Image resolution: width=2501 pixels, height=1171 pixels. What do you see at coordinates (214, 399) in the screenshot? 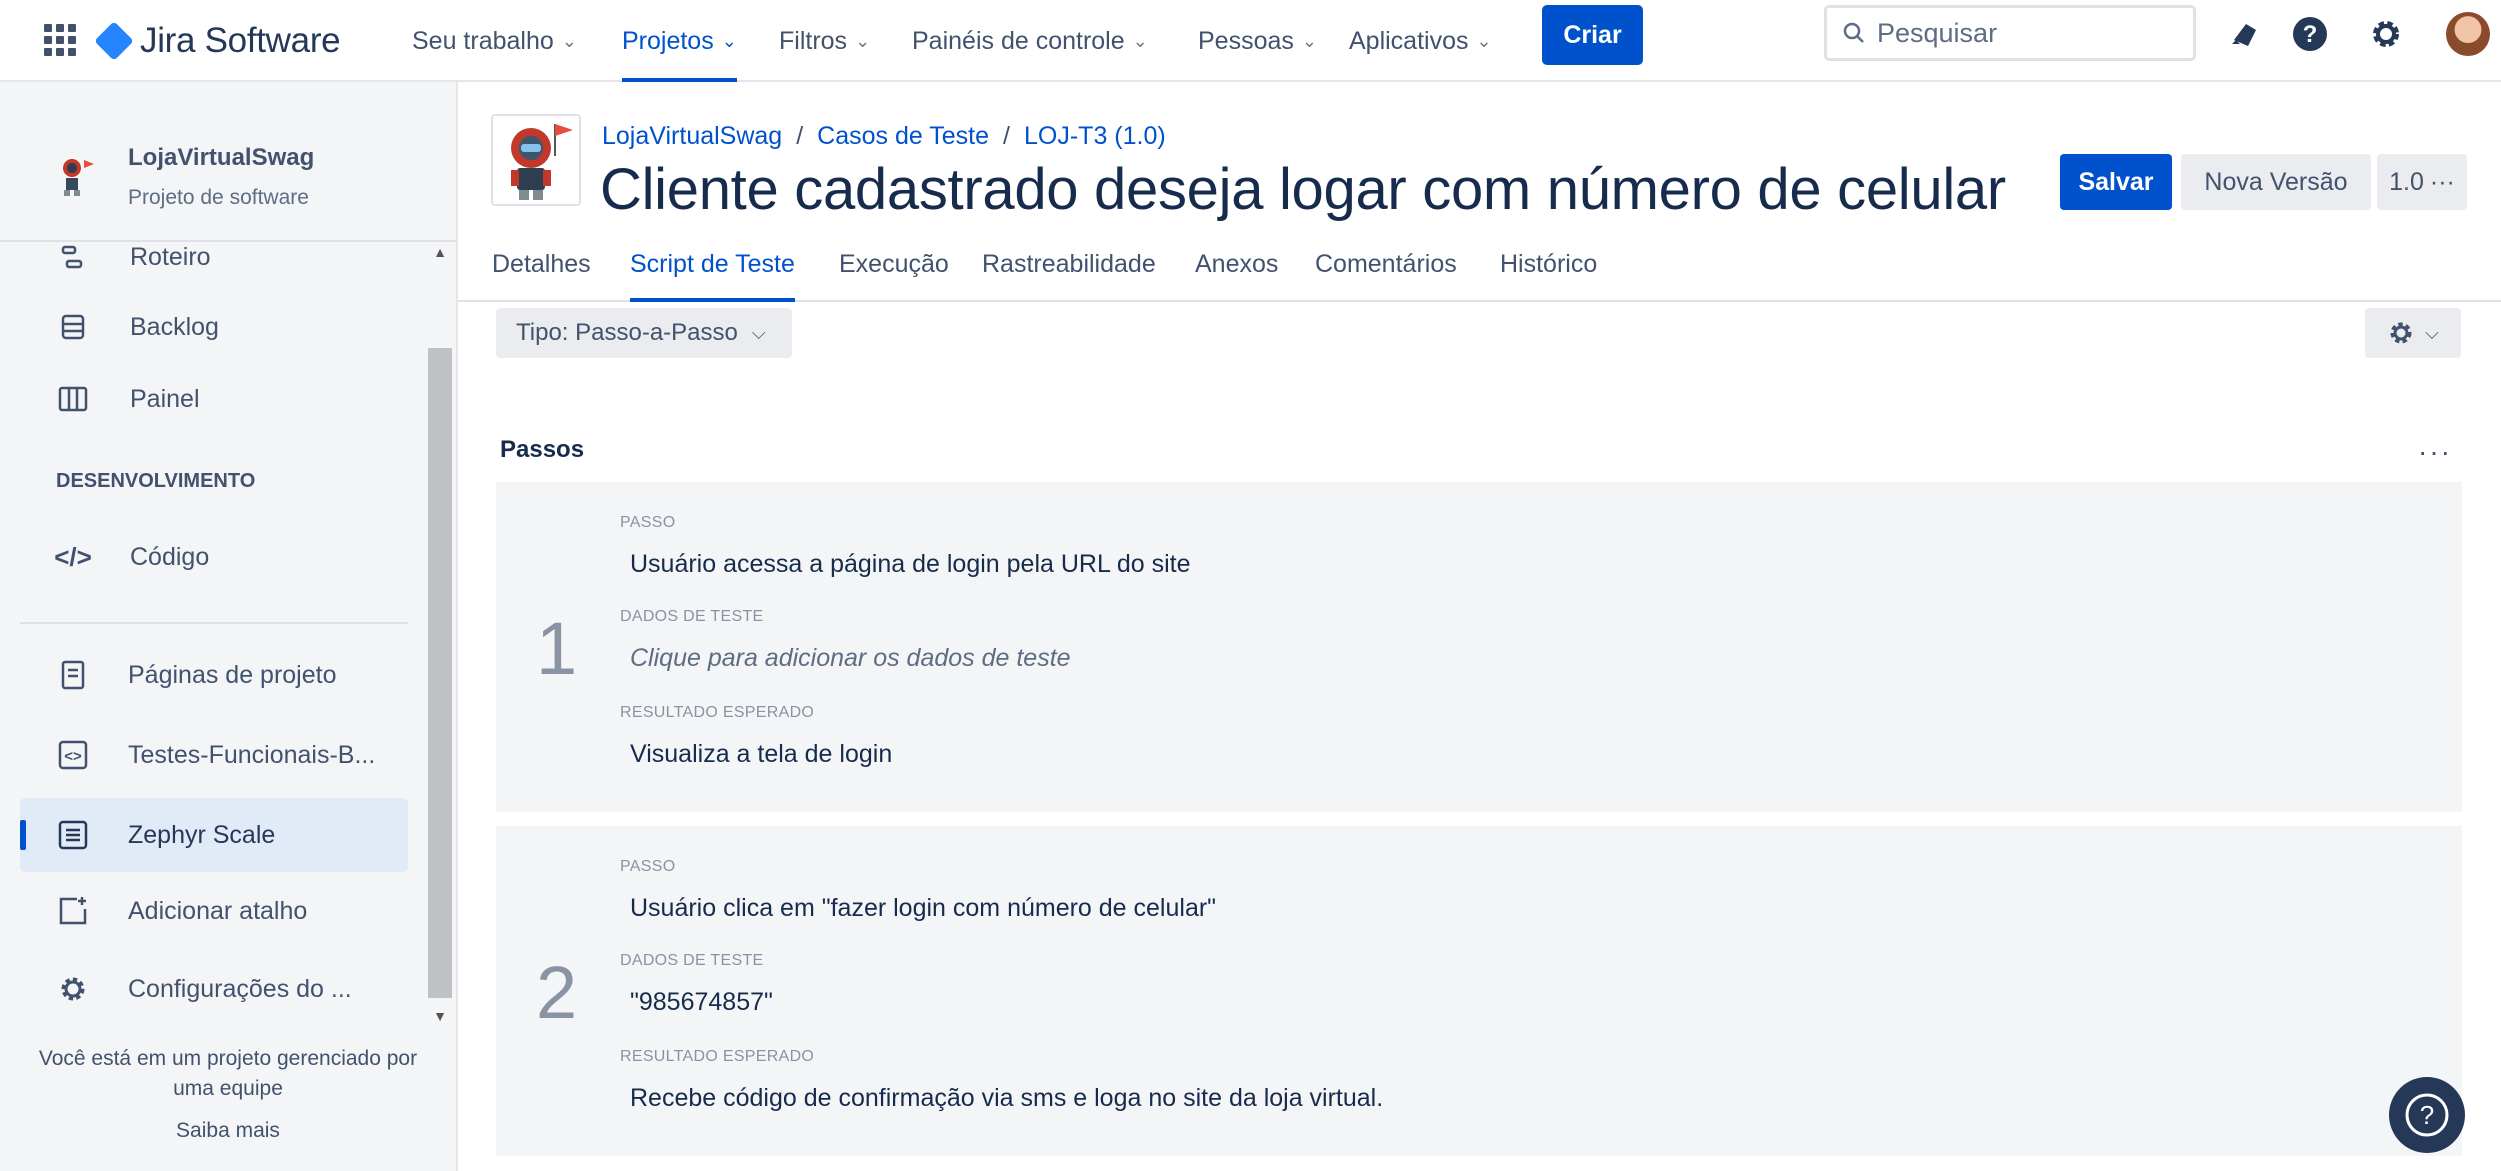
I see `sidebar-item-painel: Painel` at bounding box center [214, 399].